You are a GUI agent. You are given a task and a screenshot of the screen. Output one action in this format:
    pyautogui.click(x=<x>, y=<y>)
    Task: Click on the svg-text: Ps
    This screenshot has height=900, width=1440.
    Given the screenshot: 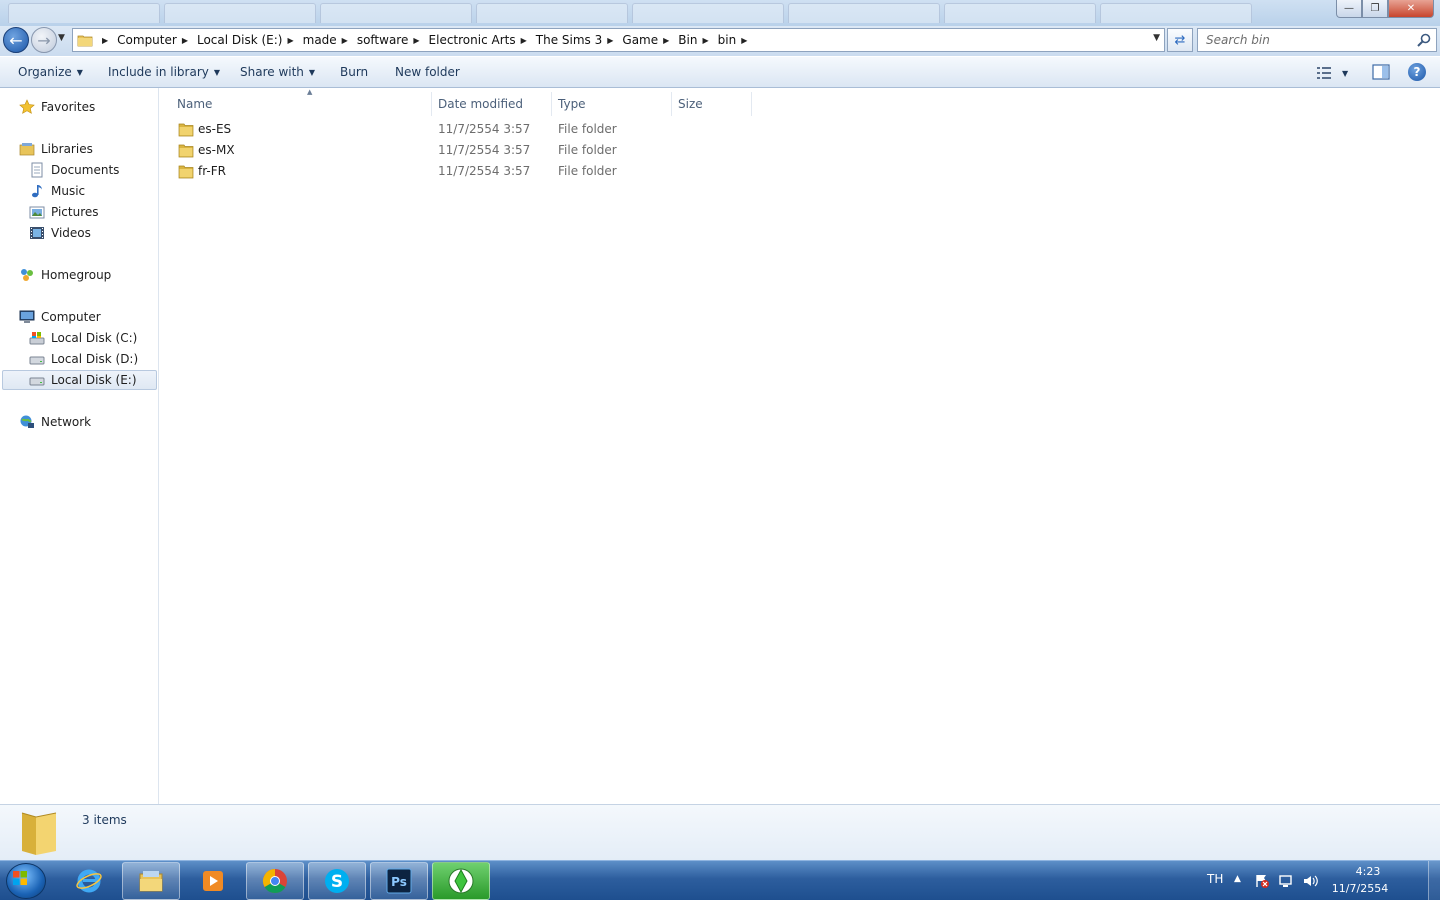 What is the action you would take?
    pyautogui.click(x=399, y=882)
    